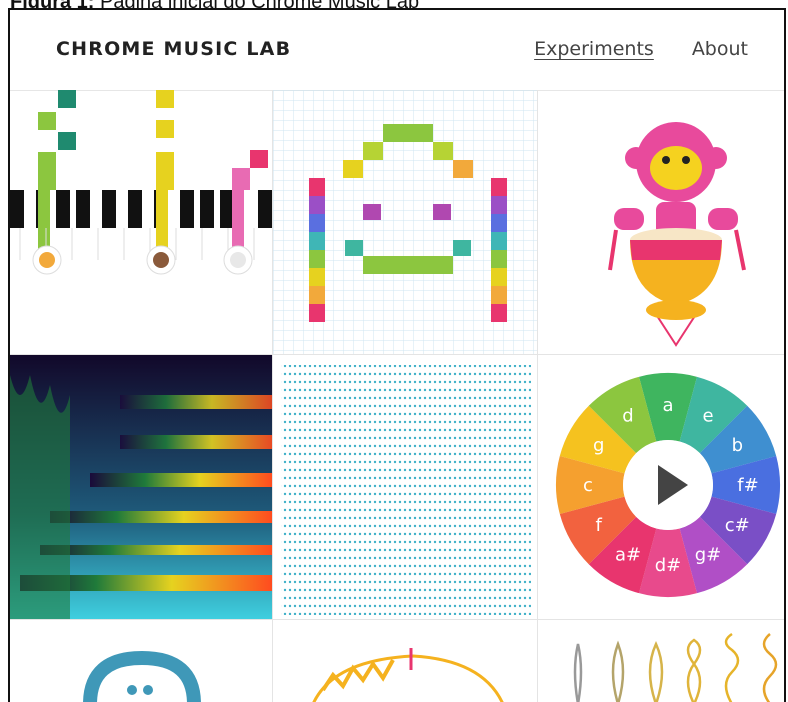 Image resolution: width=788 pixels, height=702 pixels. Describe the element at coordinates (173, 49) in the screenshot. I see `site-logo: CHROME MUSIC LAB` at that location.